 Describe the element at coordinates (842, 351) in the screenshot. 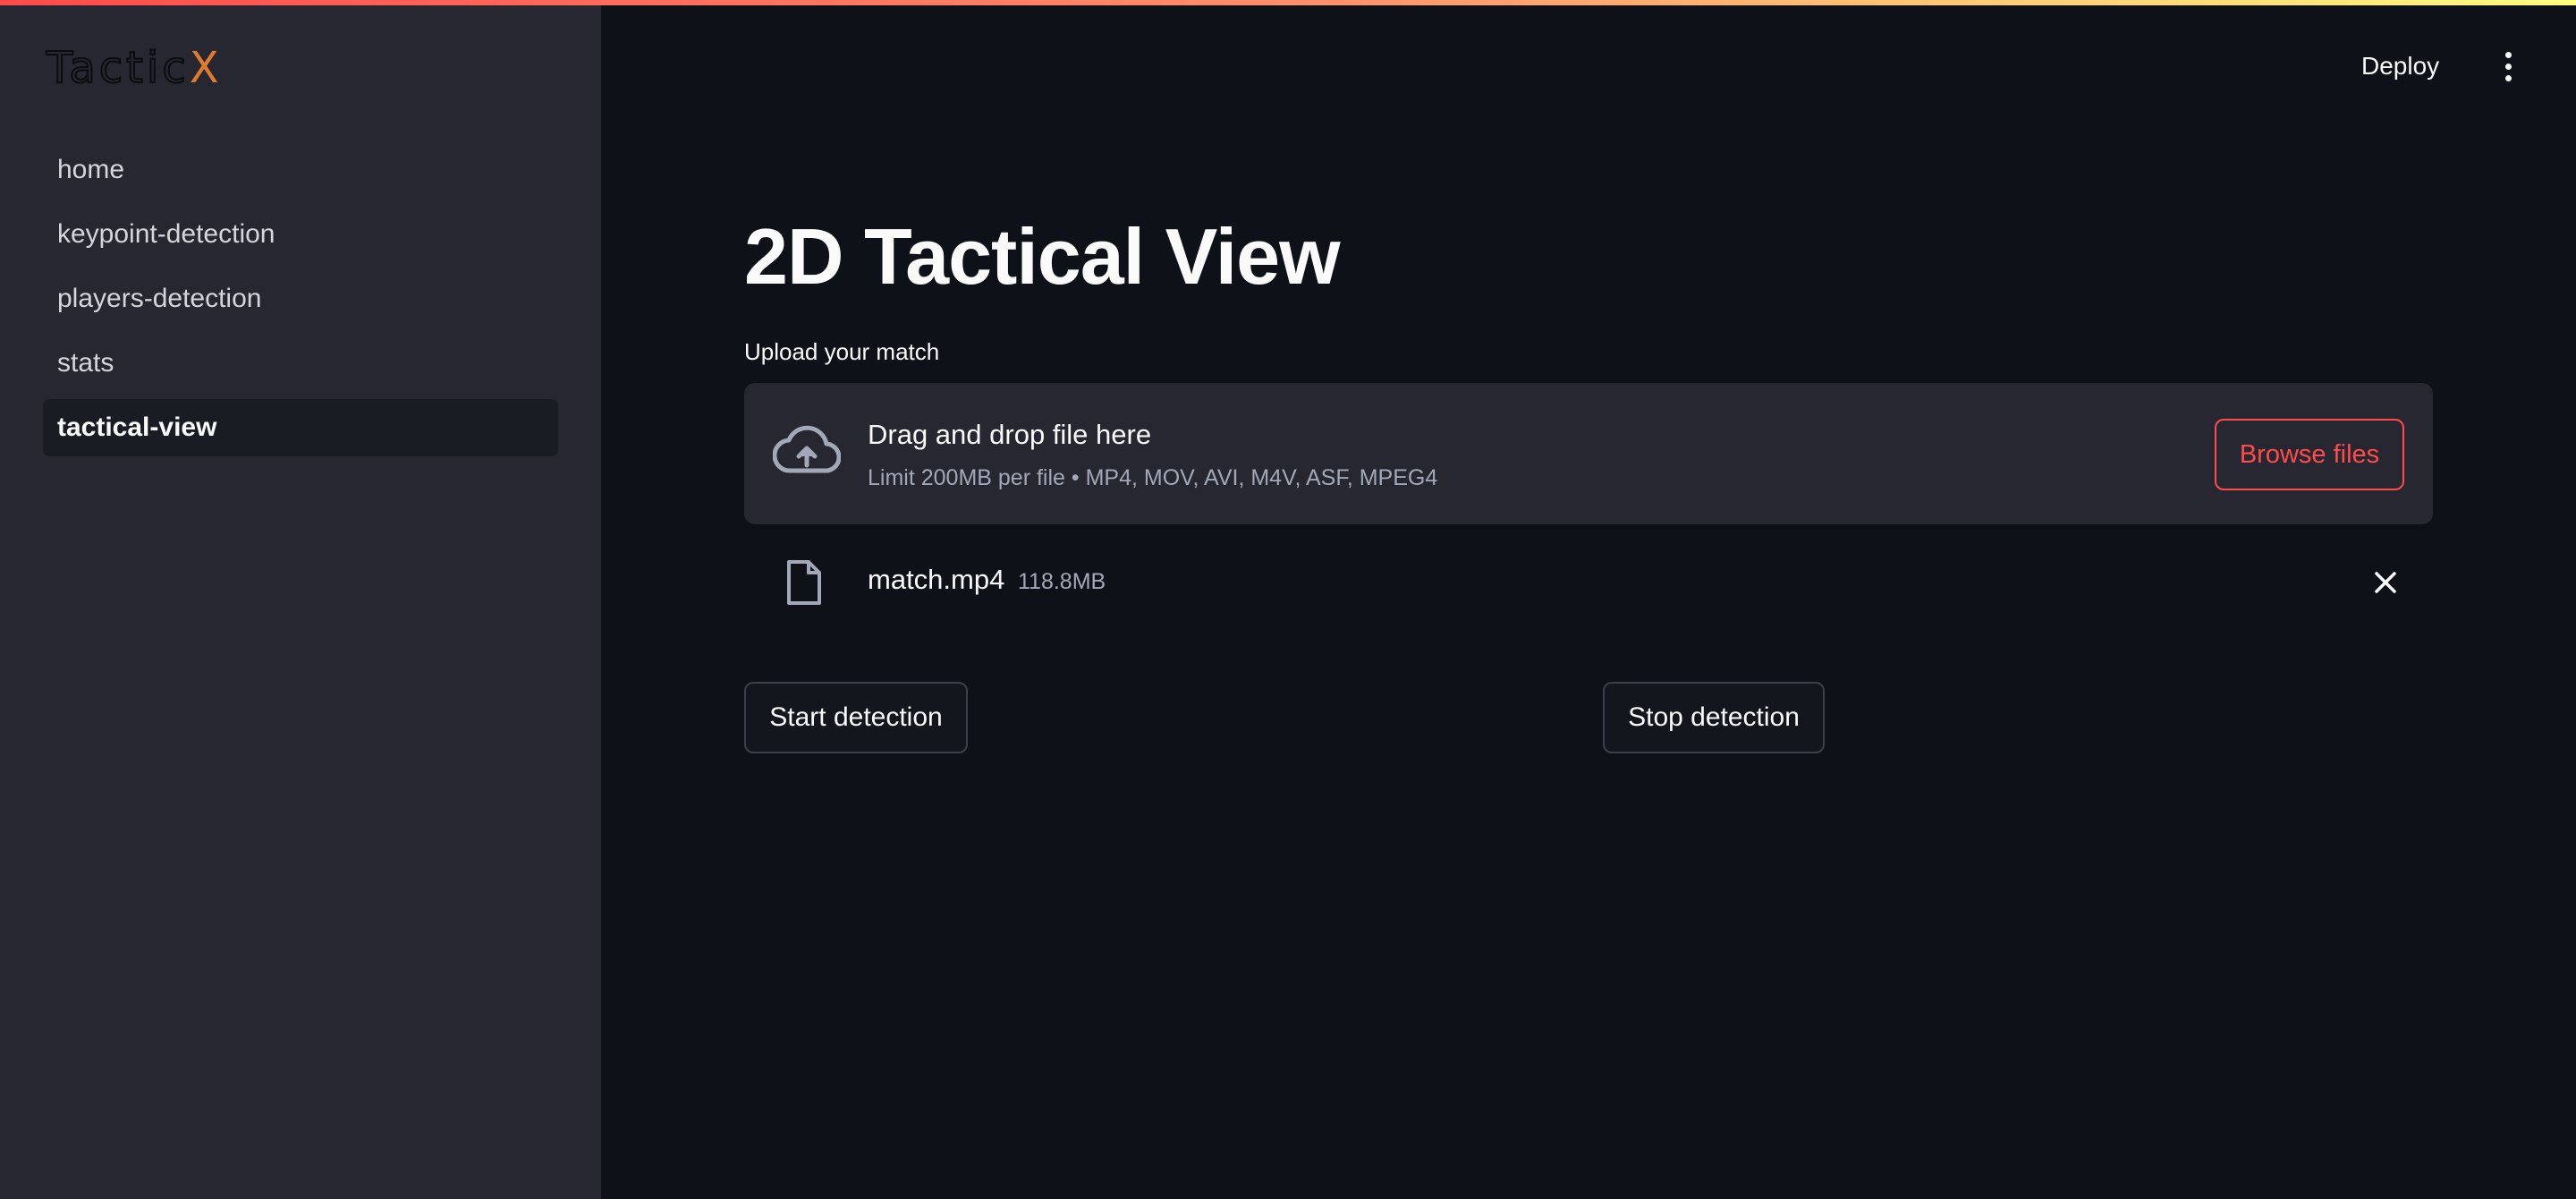

I see `upload-label: Upload your match` at that location.